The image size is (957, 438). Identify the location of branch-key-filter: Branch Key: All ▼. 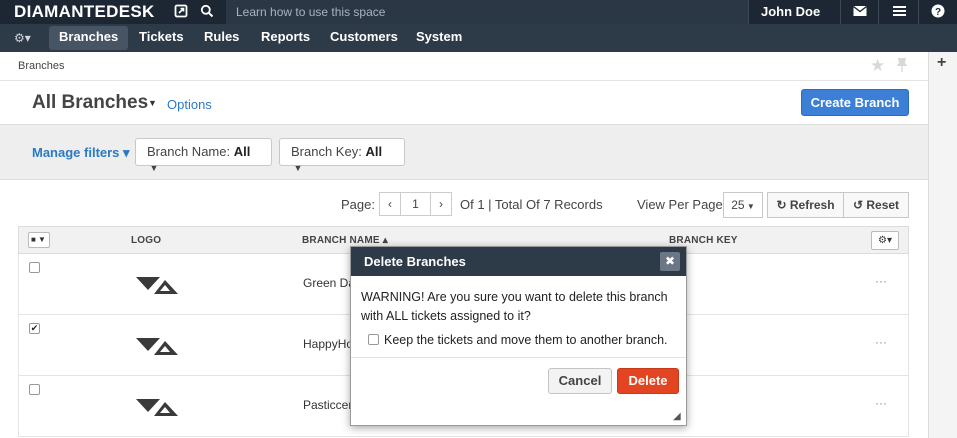
(342, 155).